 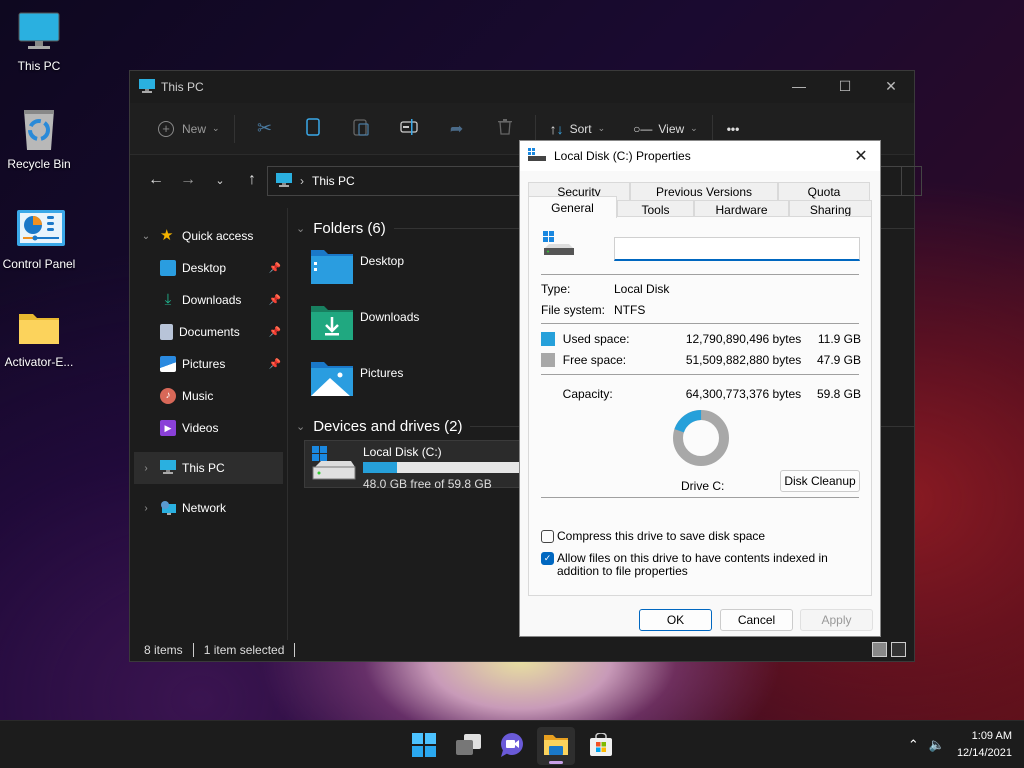 I want to click on breadcrumb-this-pc: This PC, so click(x=333, y=181).